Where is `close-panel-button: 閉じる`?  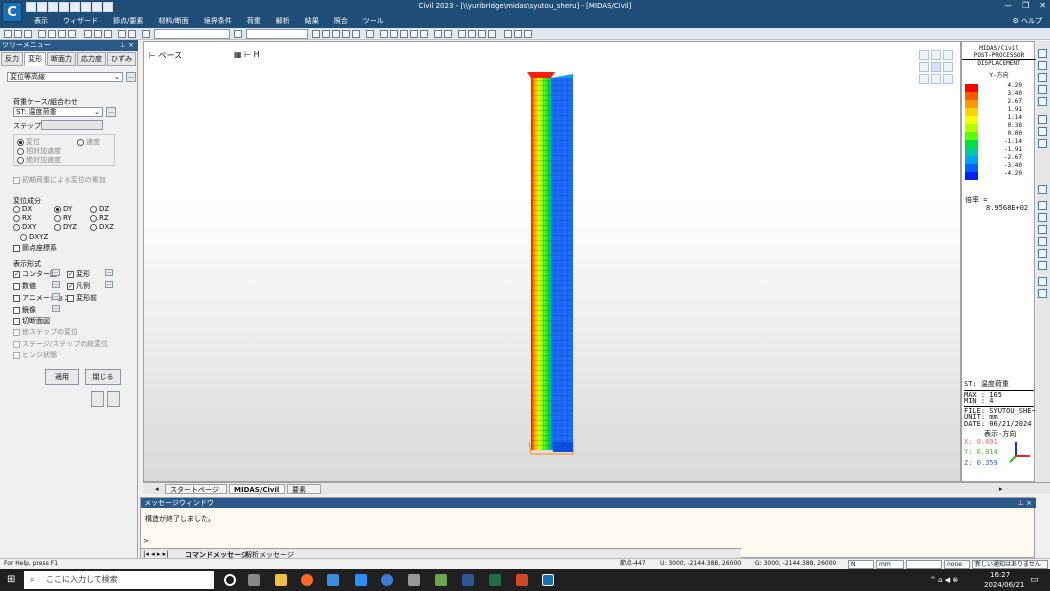 close-panel-button: 閉じる is located at coordinates (103, 377).